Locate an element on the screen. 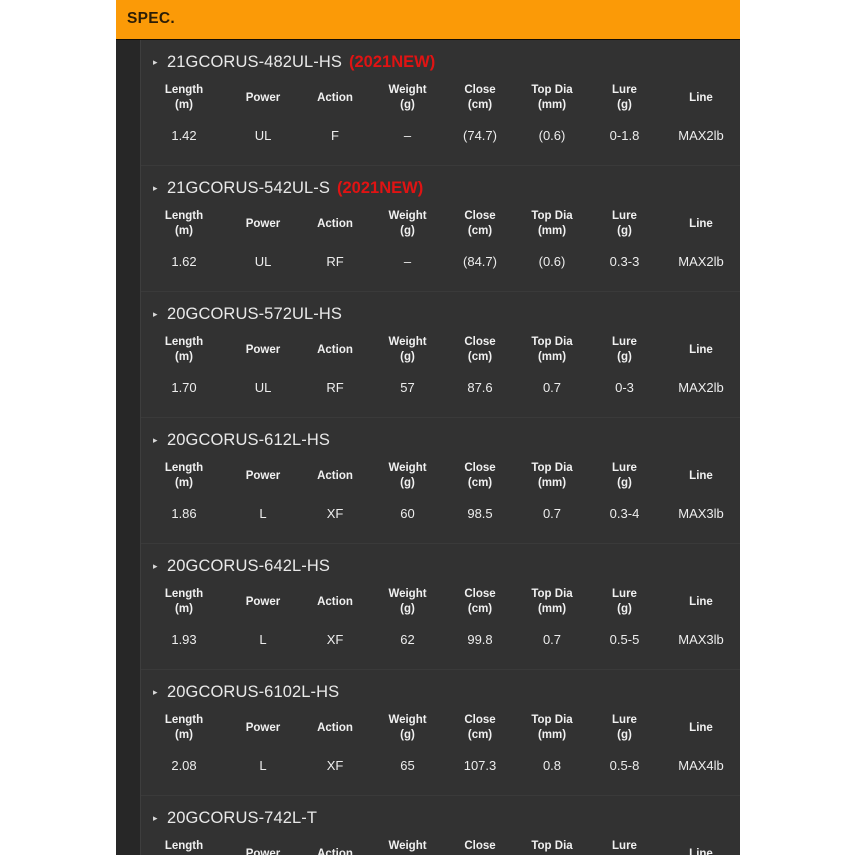  product-name: 21GCORUS-542UL-S is located at coordinates (248, 188).